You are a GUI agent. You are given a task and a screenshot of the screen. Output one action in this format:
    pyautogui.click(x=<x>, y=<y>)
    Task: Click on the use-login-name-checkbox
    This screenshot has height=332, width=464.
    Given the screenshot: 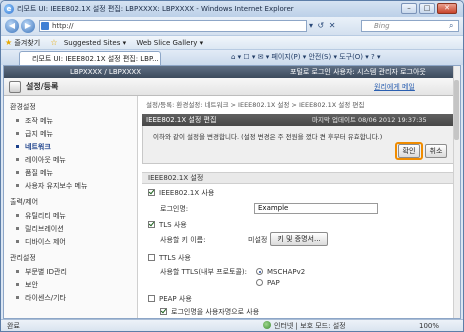 What is the action you would take?
    pyautogui.click(x=163, y=311)
    